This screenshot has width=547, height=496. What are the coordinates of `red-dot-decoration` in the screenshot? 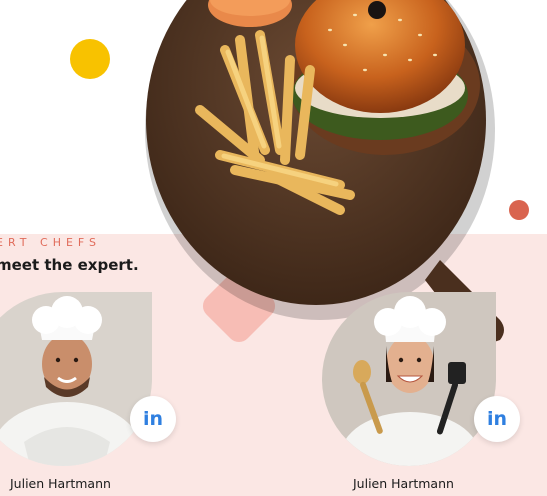 It's located at (519, 210).